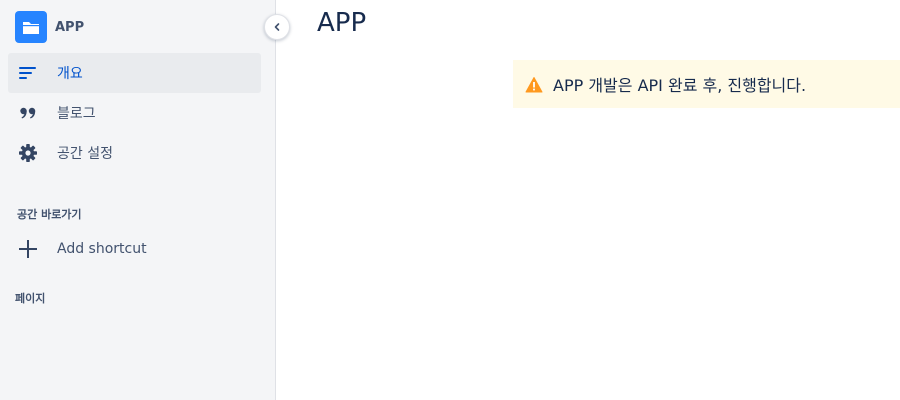  I want to click on sidebar-item-overview: 개요, so click(134, 73).